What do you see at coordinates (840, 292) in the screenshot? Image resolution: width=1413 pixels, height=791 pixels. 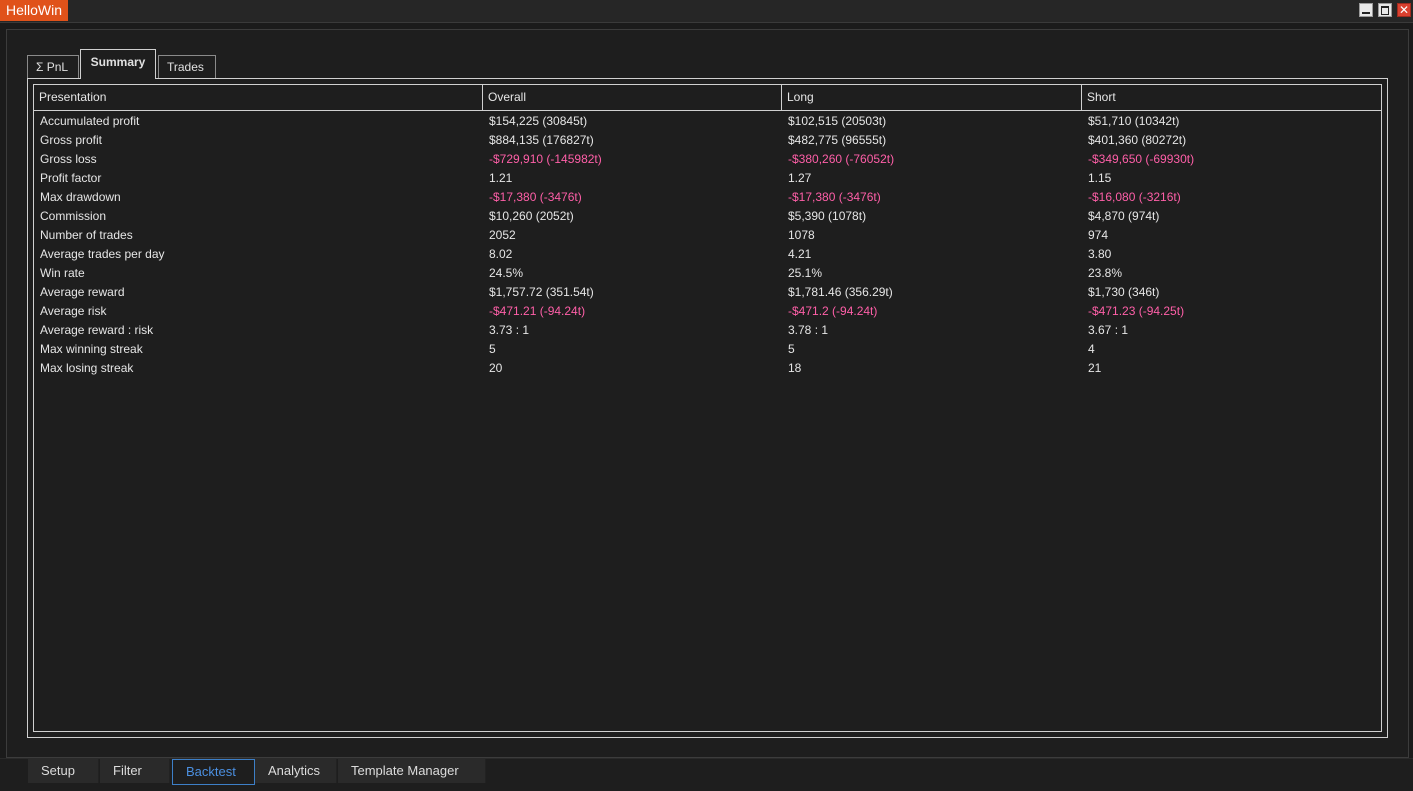 I see `long-value: $1,781.46 (356.29t)` at bounding box center [840, 292].